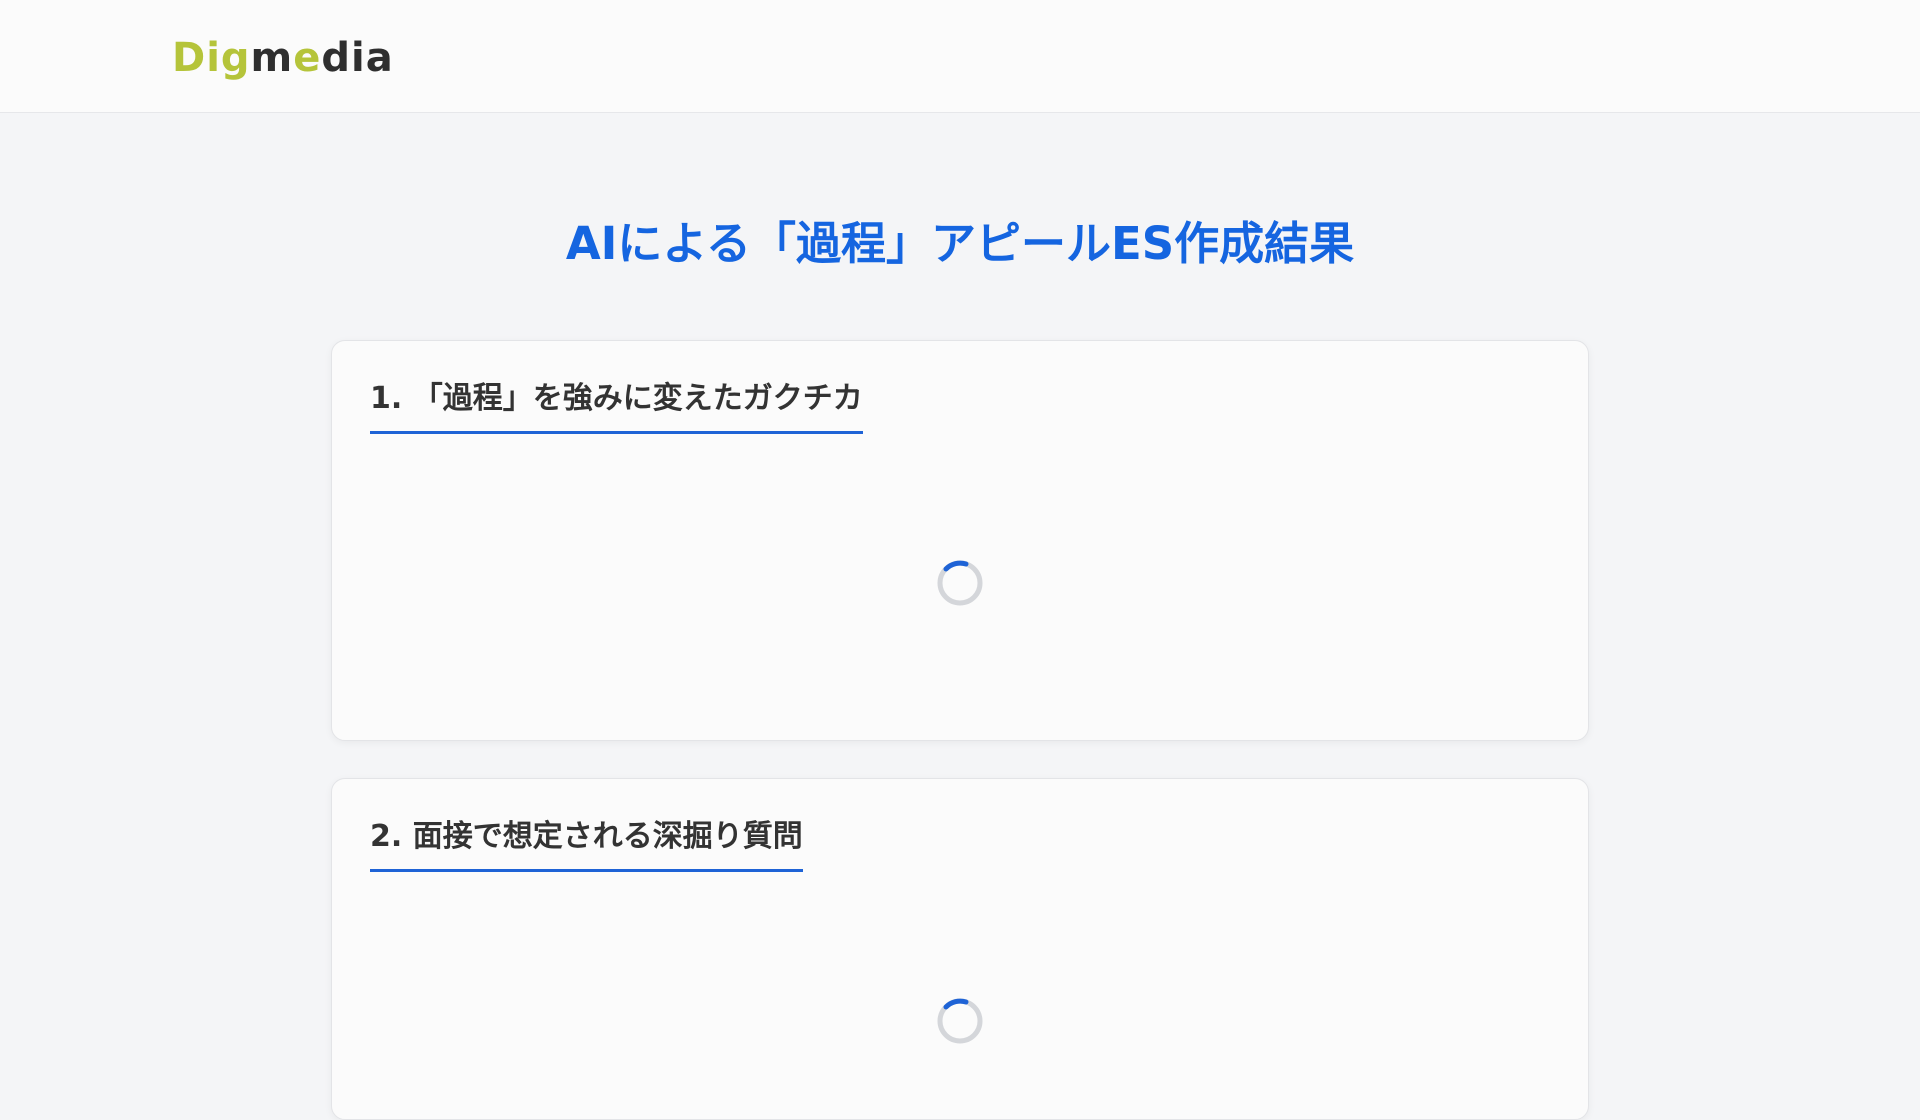  I want to click on logo-part: Dig, so click(211, 58).